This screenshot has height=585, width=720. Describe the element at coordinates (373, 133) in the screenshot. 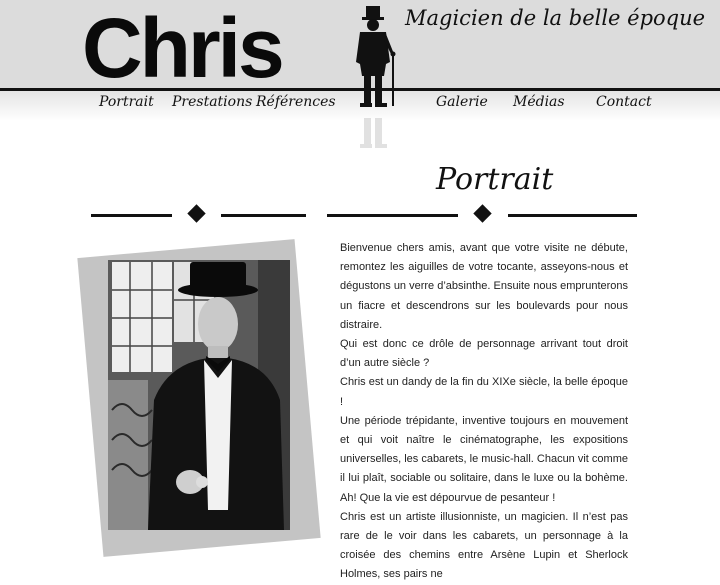

I see `silhouette-reflection` at that location.